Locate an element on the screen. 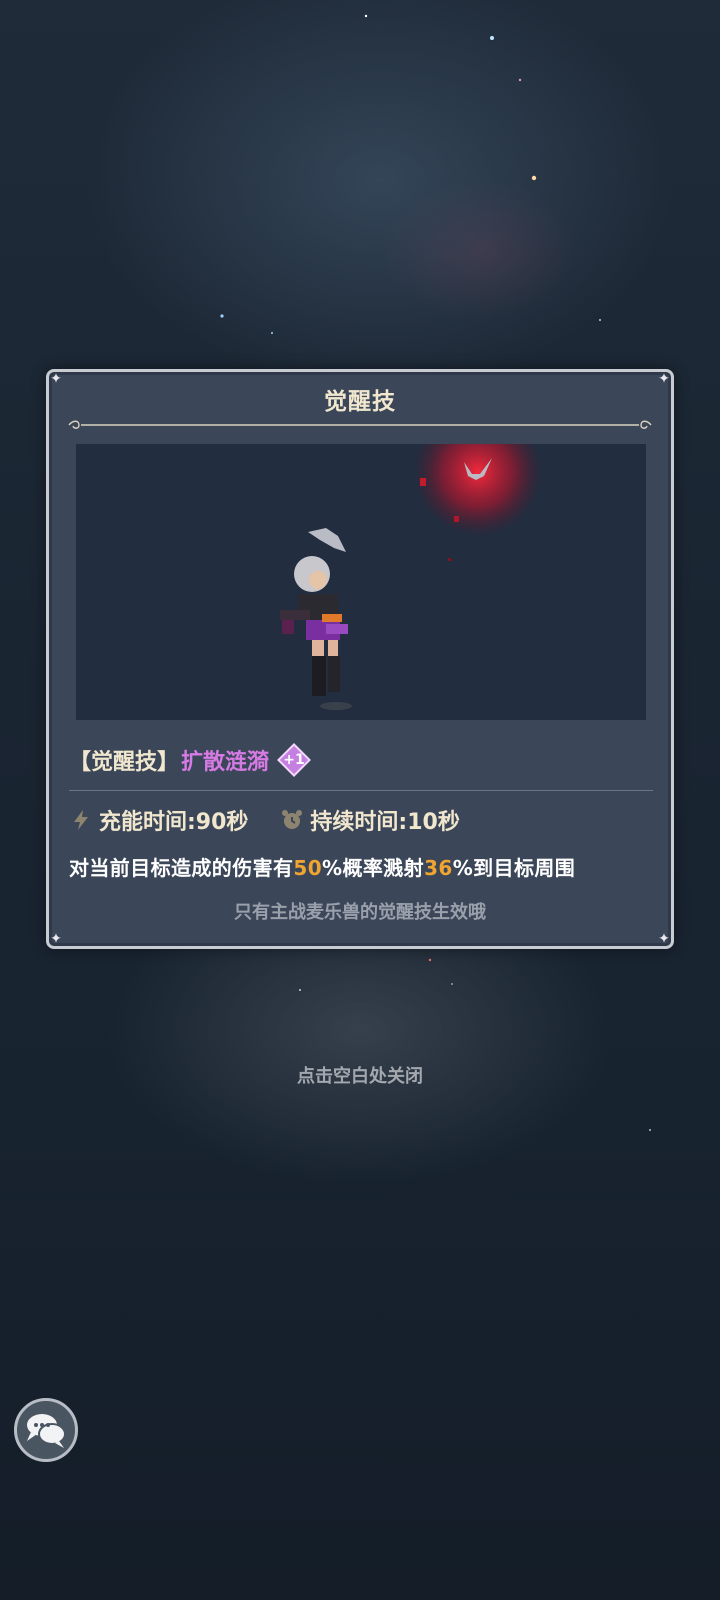 The image size is (720, 1600). skill-stats-row: 充能时间:90秒 持续时间:10秒 is located at coordinates (264, 820).